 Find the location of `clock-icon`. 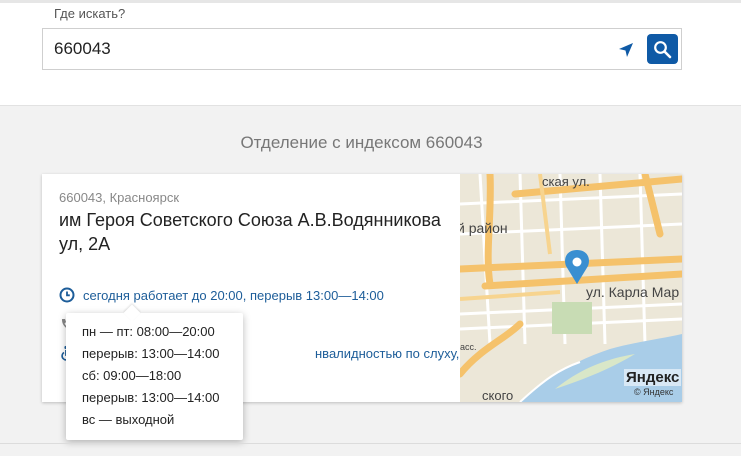

clock-icon is located at coordinates (67, 295).